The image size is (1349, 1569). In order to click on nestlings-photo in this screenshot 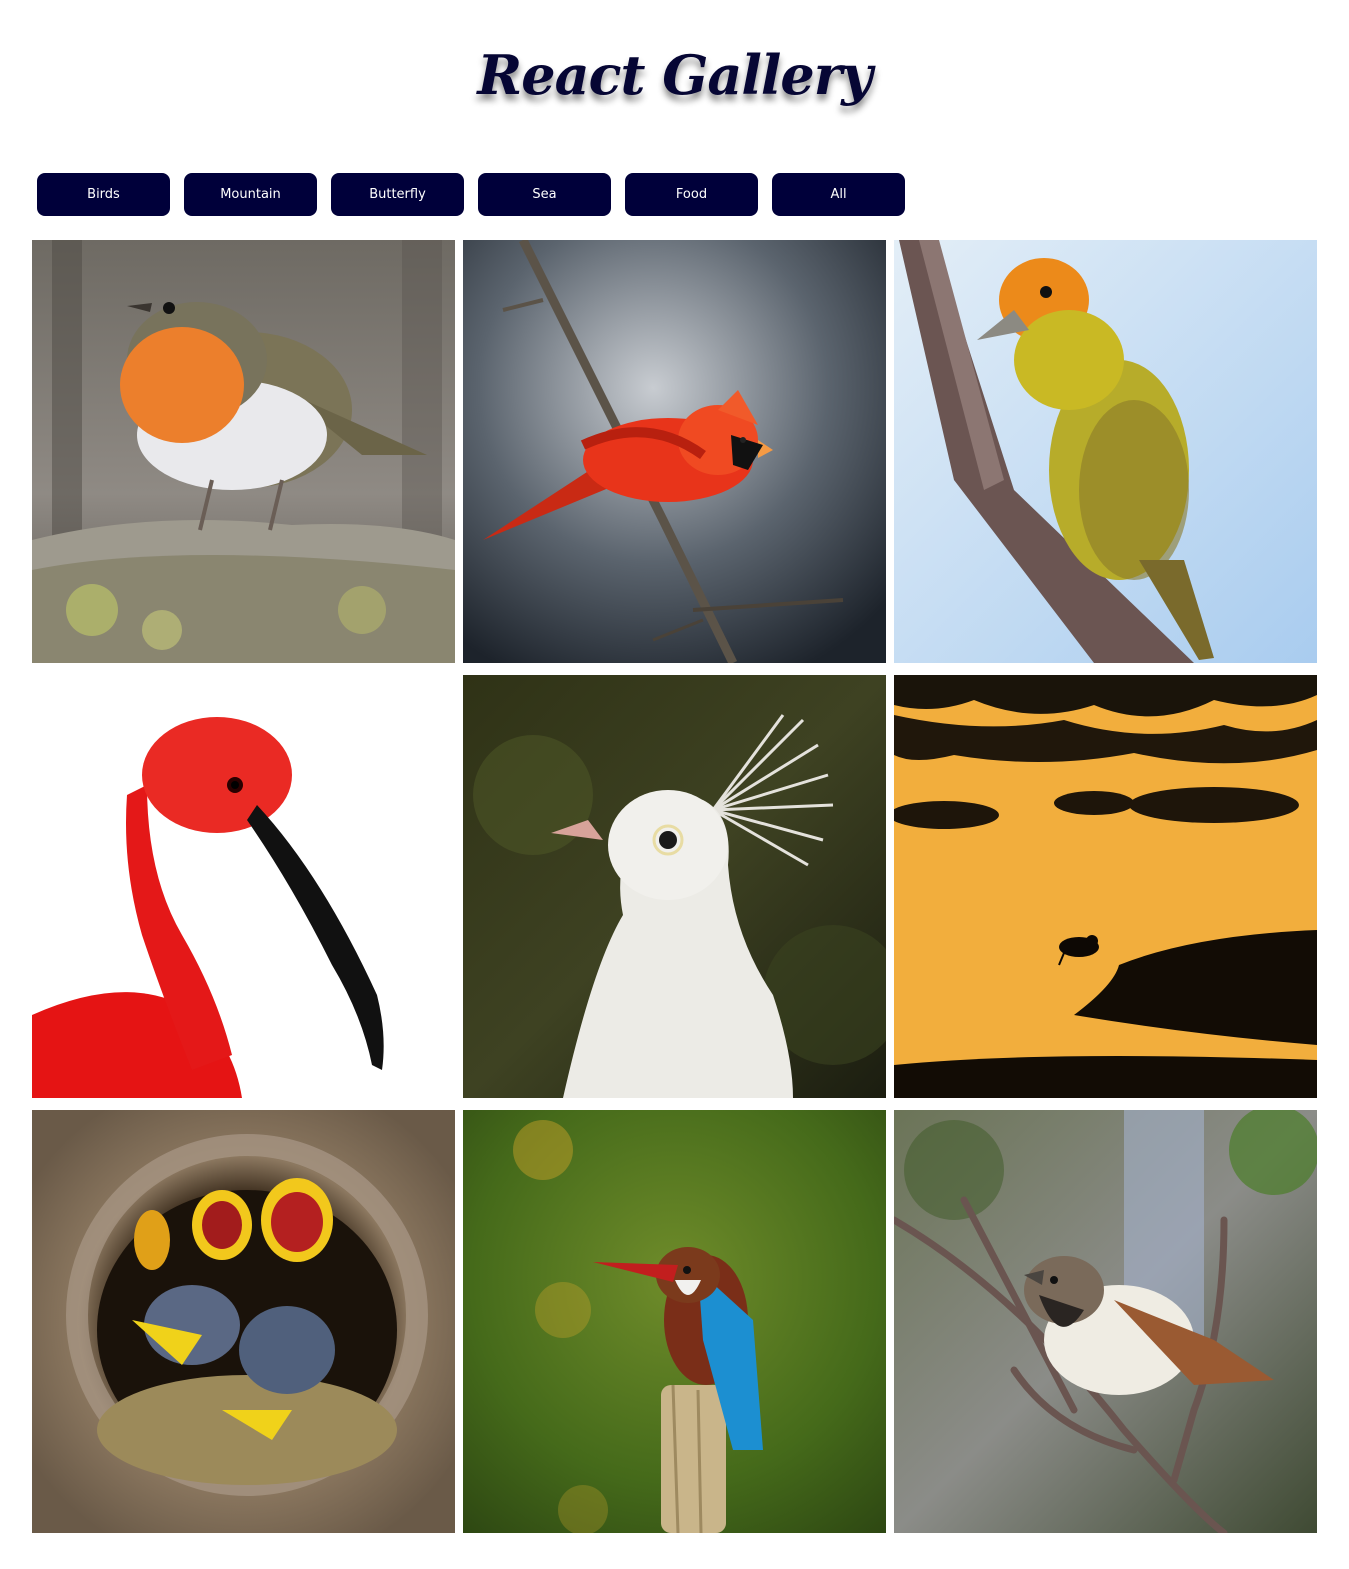, I will do `click(243, 1321)`.